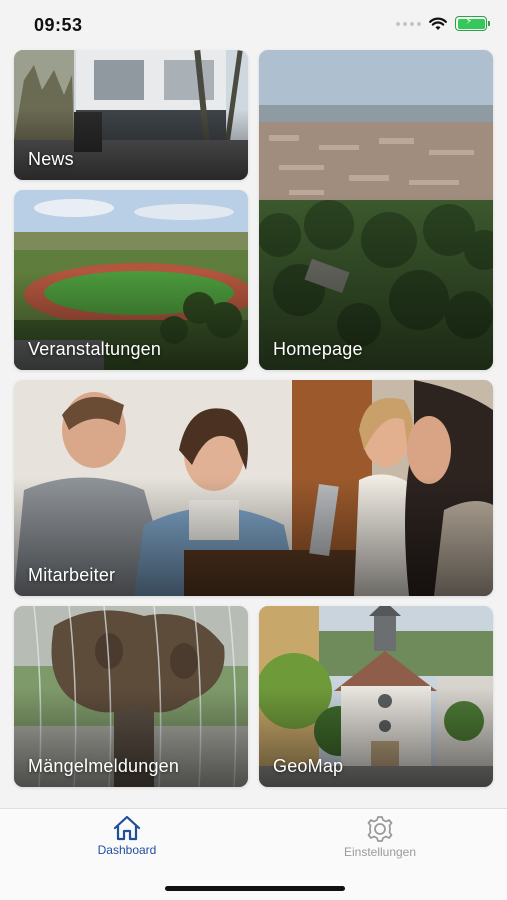 Image resolution: width=507 pixels, height=900 pixels. What do you see at coordinates (131, 696) in the screenshot?
I see `tile-maengel: Mängelmeldungen` at bounding box center [131, 696].